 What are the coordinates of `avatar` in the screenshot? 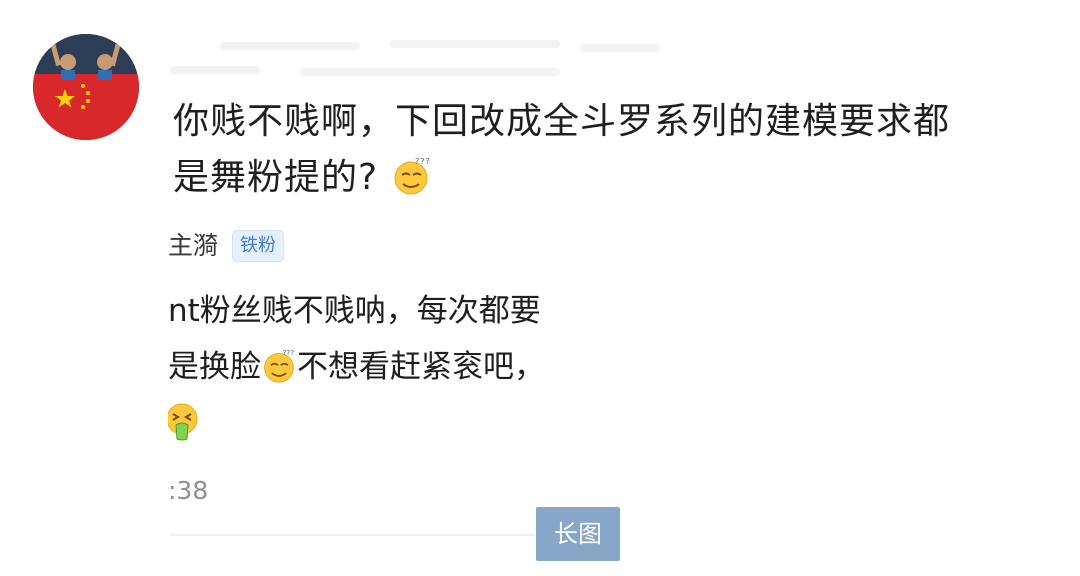 It's located at (86, 87).